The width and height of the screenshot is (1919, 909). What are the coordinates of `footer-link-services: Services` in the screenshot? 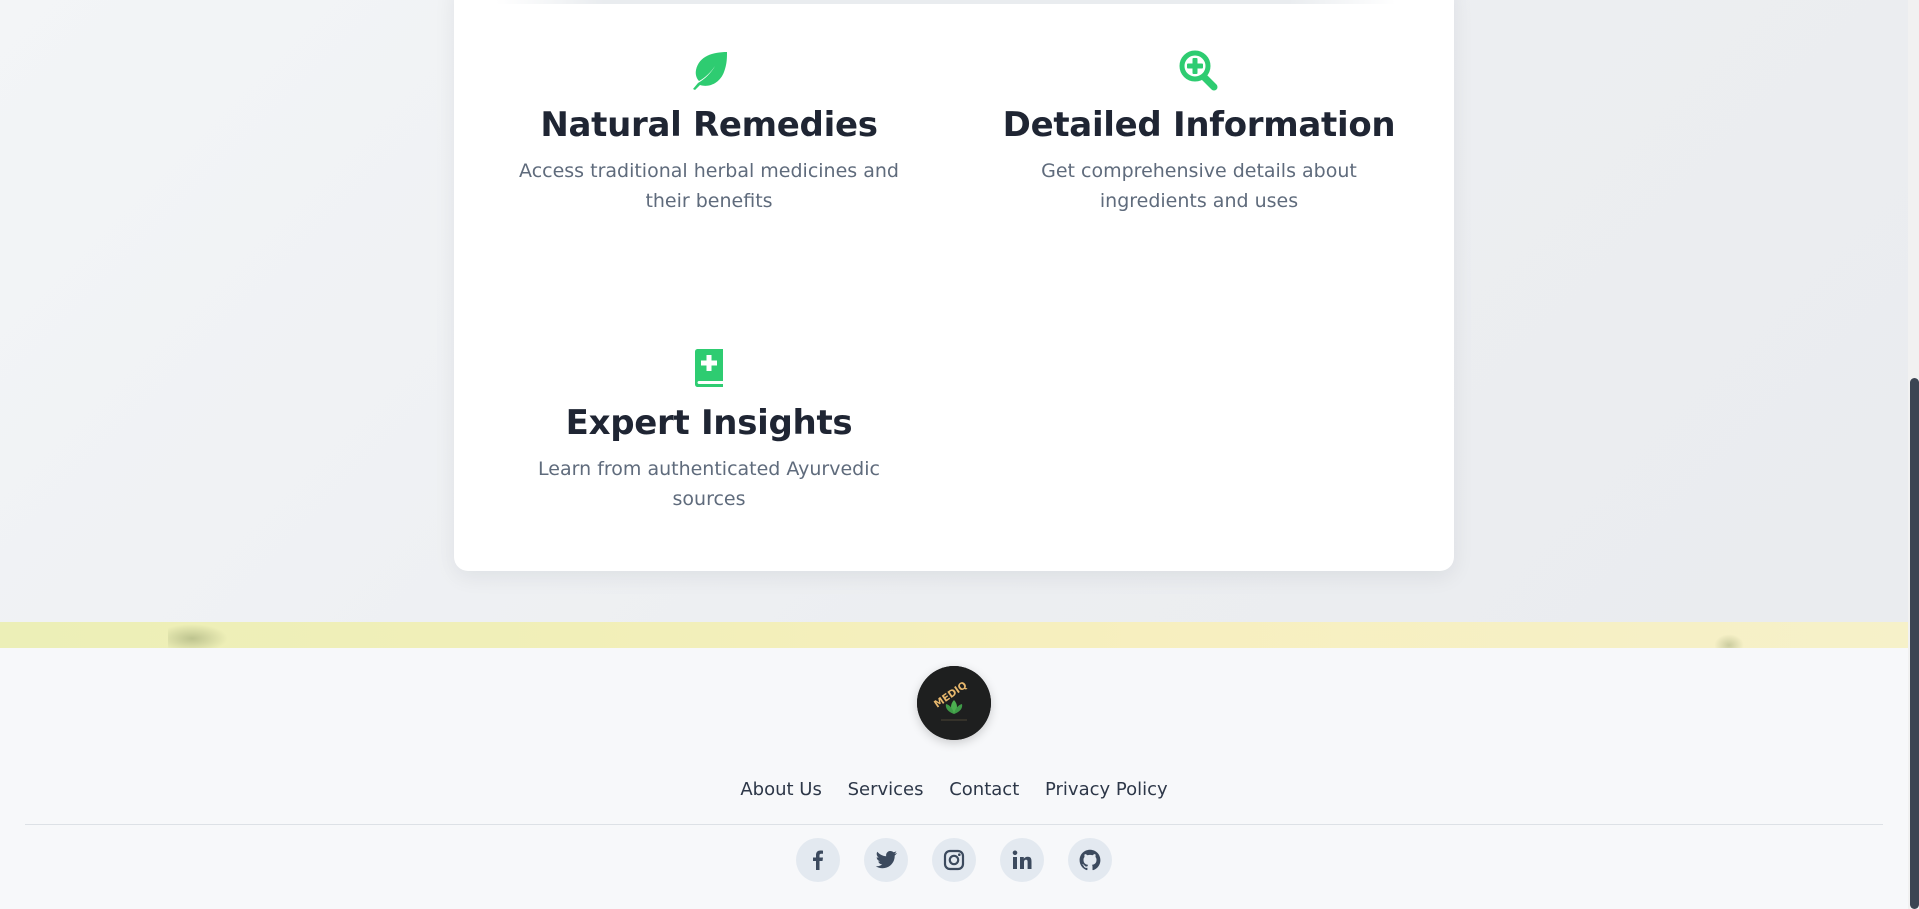 It's located at (886, 789).